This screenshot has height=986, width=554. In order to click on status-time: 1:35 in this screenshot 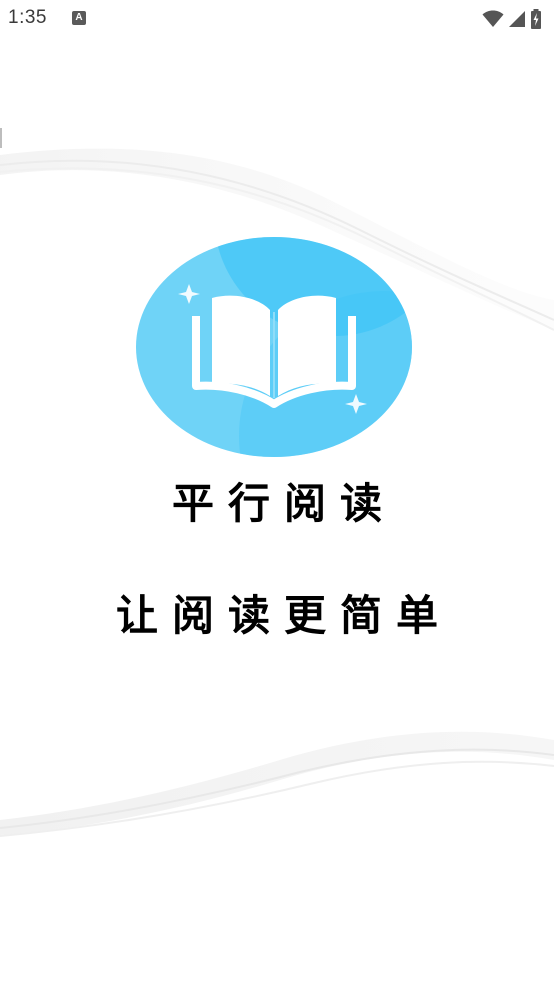, I will do `click(27, 17)`.